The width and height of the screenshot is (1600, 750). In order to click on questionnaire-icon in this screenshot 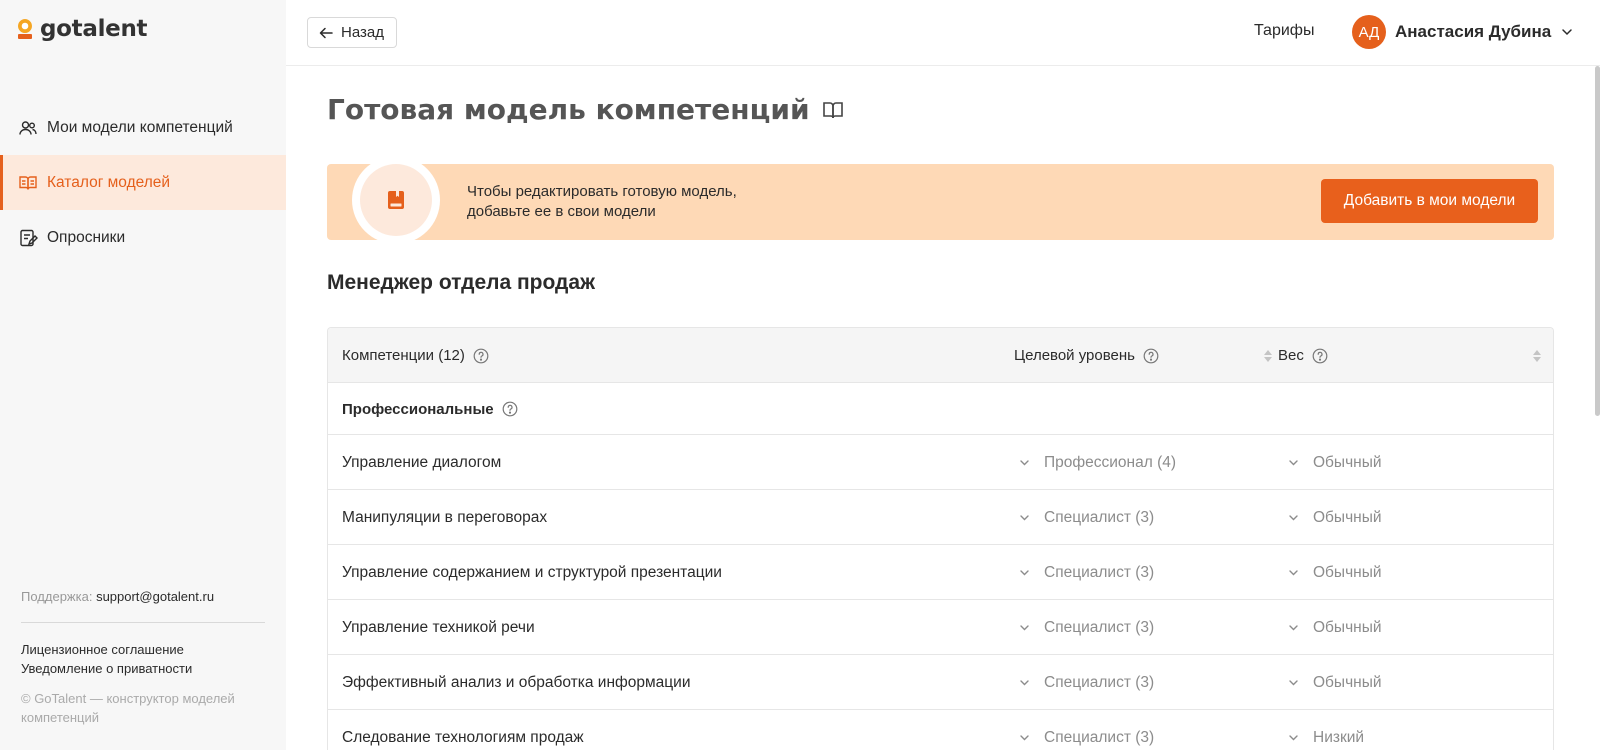, I will do `click(29, 237)`.